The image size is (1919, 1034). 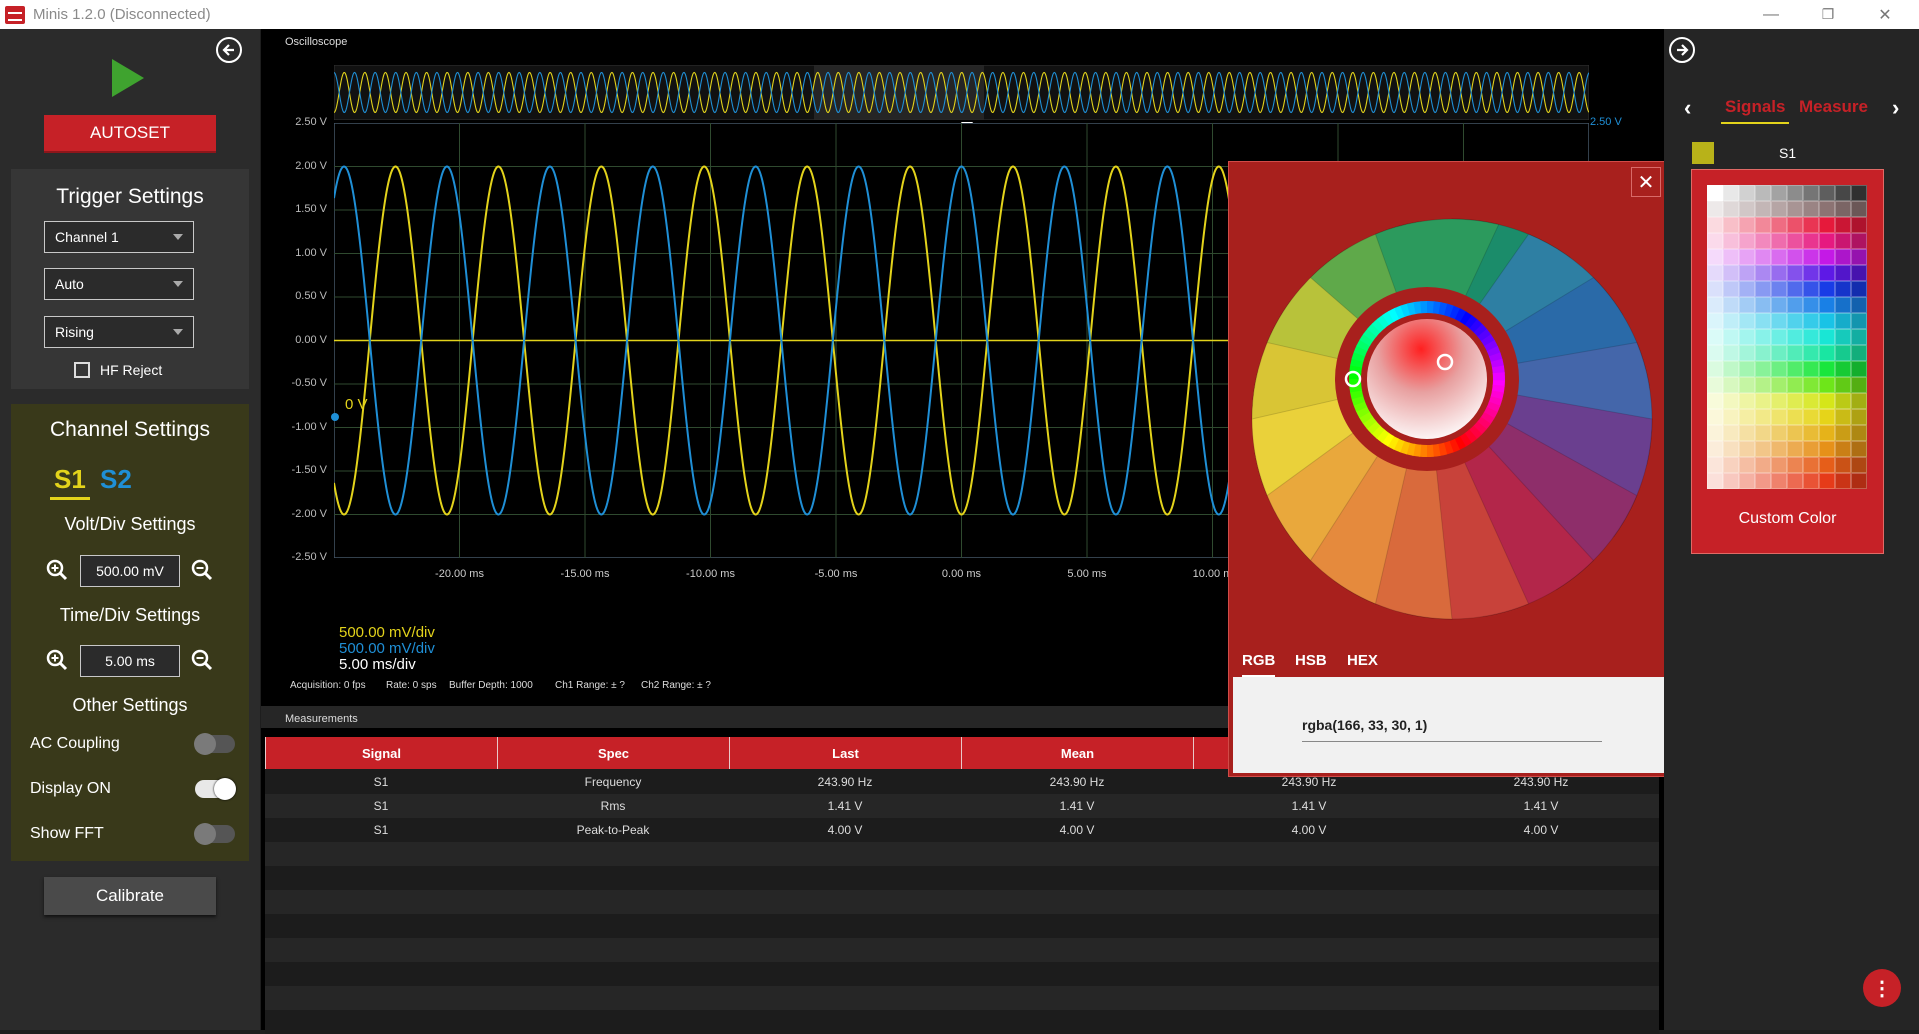 I want to click on trigger-edge-select: Rising, so click(x=119, y=332).